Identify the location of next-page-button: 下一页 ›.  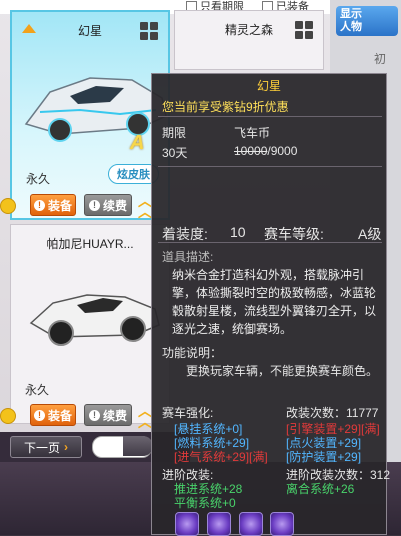
(46, 447).